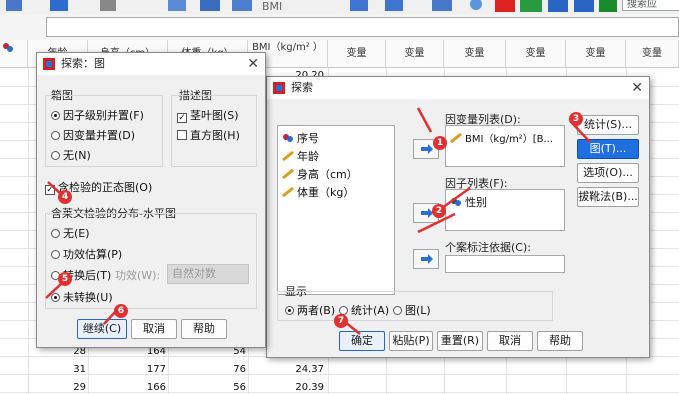  Describe the element at coordinates (488, 247) in the screenshot. I see `case-label-label: 个案标注依据(C):` at that location.